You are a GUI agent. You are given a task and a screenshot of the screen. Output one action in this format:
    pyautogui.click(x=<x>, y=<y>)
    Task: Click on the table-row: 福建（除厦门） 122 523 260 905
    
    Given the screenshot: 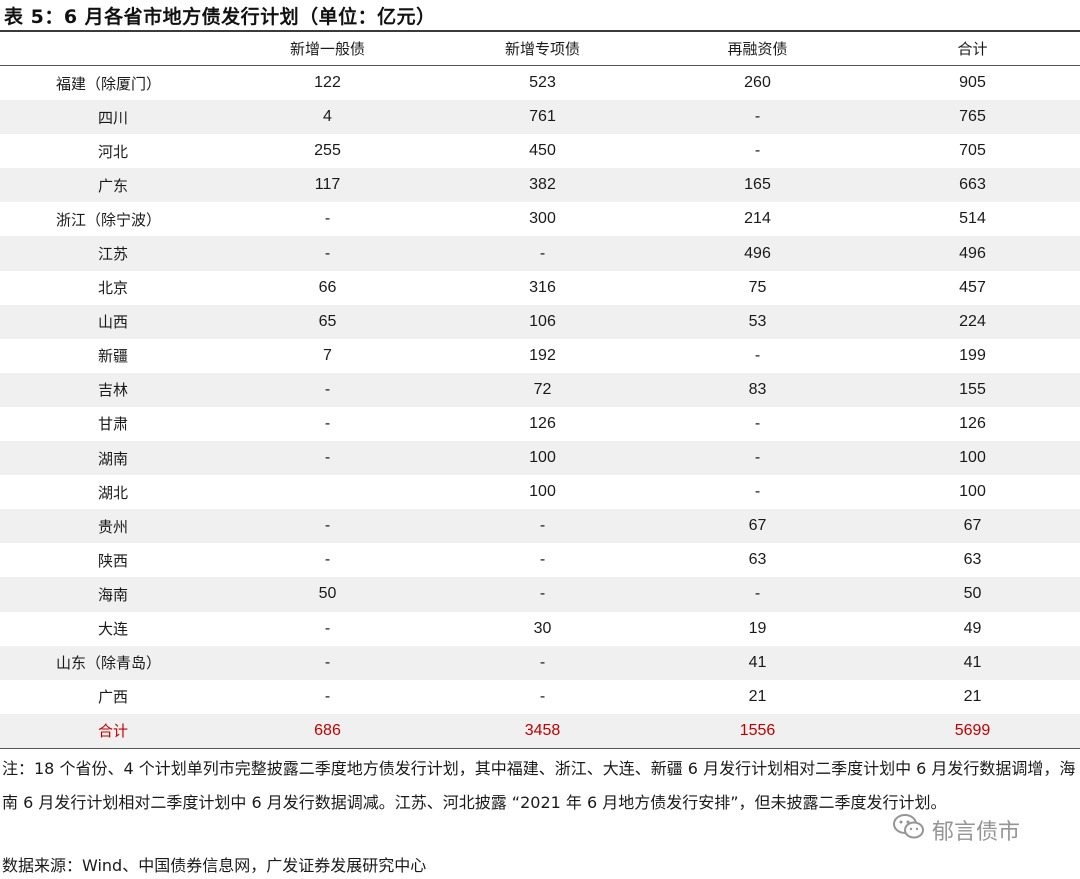 What is the action you would take?
    pyautogui.click(x=540, y=83)
    